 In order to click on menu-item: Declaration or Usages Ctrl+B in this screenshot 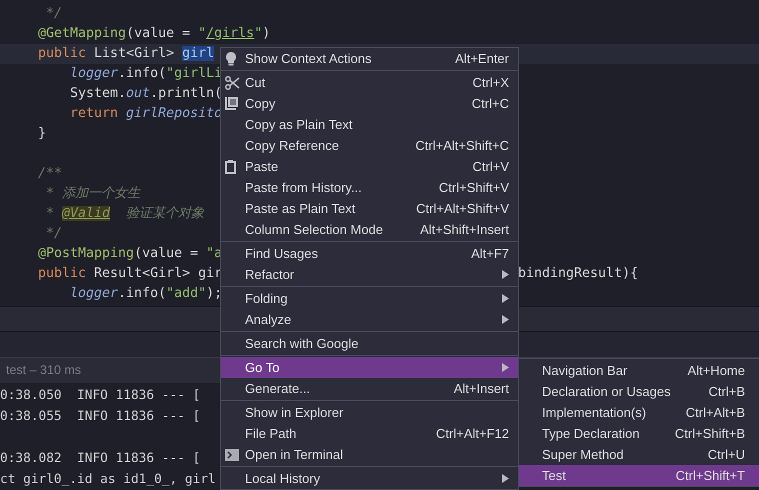, I will do `click(639, 391)`.